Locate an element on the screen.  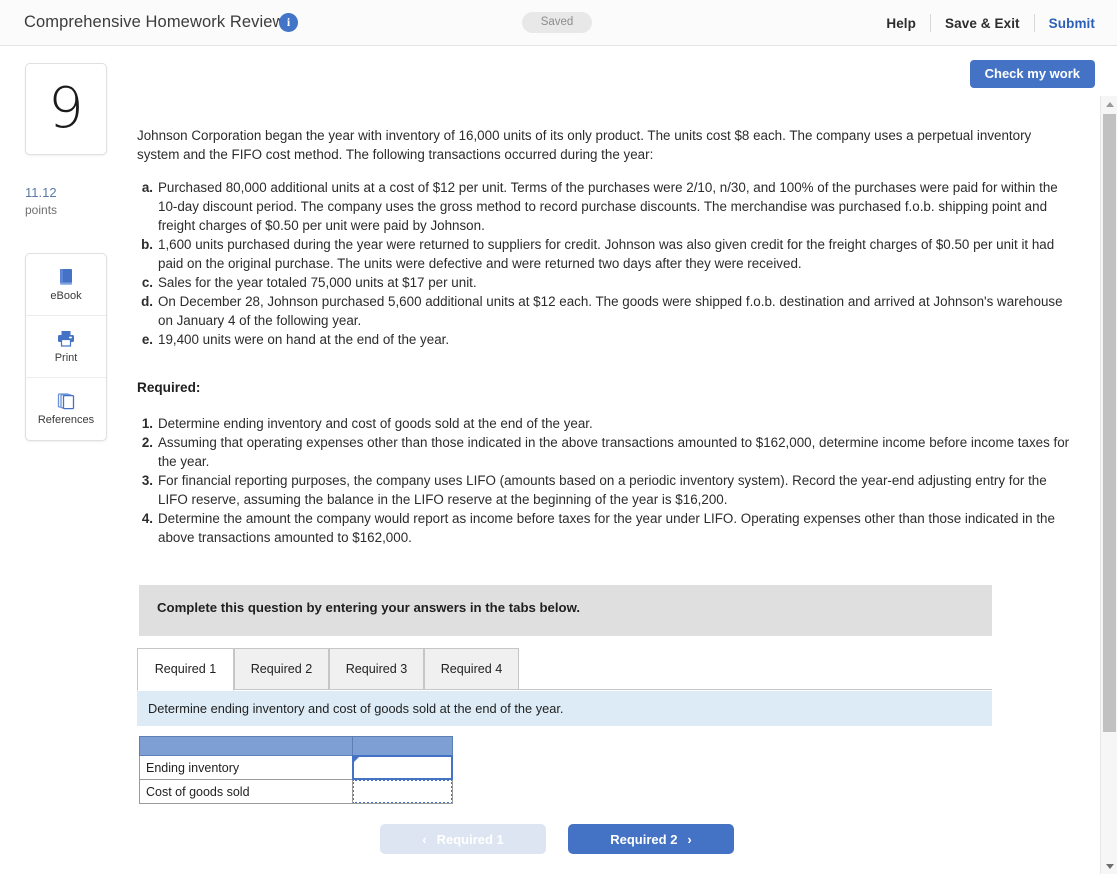
list-marker: e. is located at coordinates (147, 339).